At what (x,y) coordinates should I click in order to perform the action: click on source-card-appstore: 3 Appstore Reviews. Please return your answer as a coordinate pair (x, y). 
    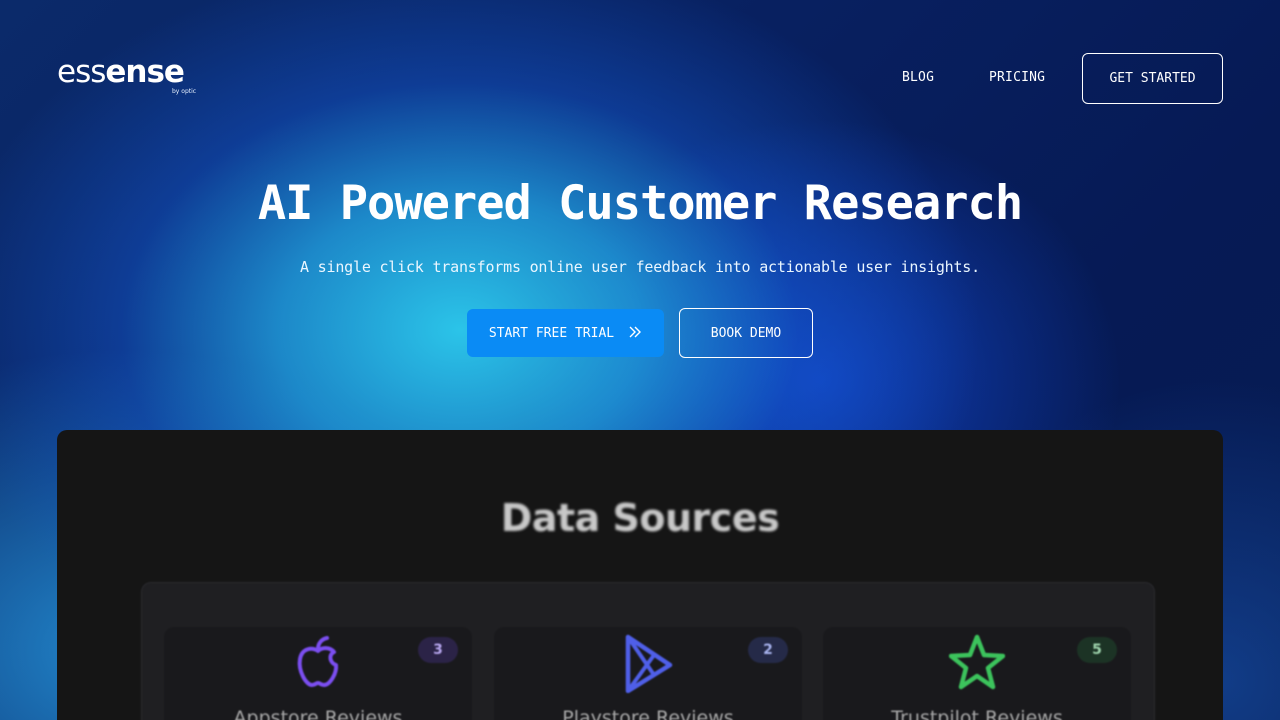
    Looking at the image, I should click on (318, 673).